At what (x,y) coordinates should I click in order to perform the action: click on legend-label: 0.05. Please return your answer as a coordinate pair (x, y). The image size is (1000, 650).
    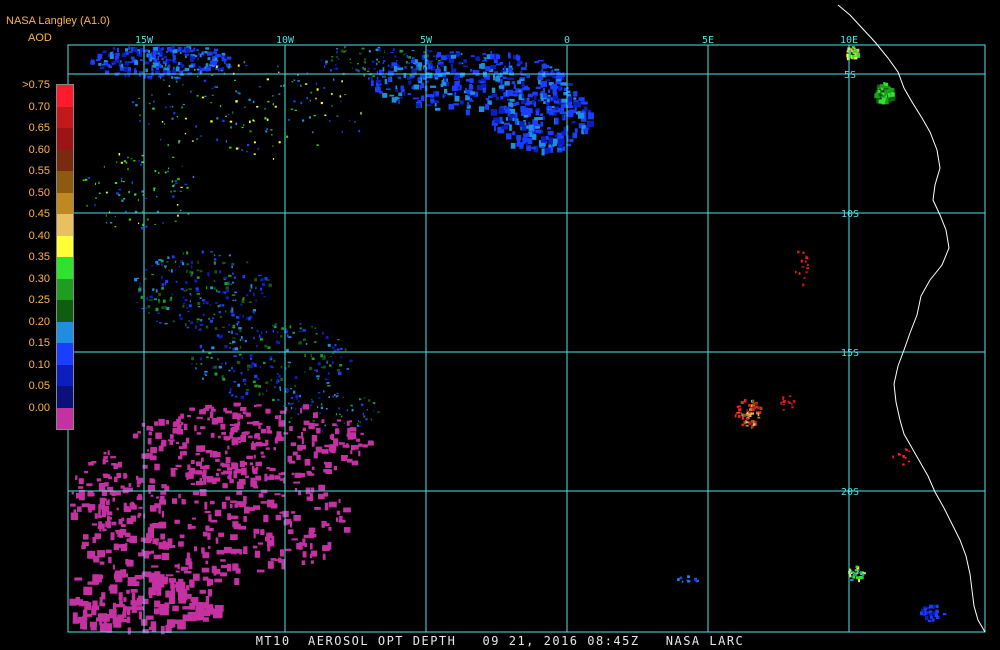
    Looking at the image, I should click on (39, 386).